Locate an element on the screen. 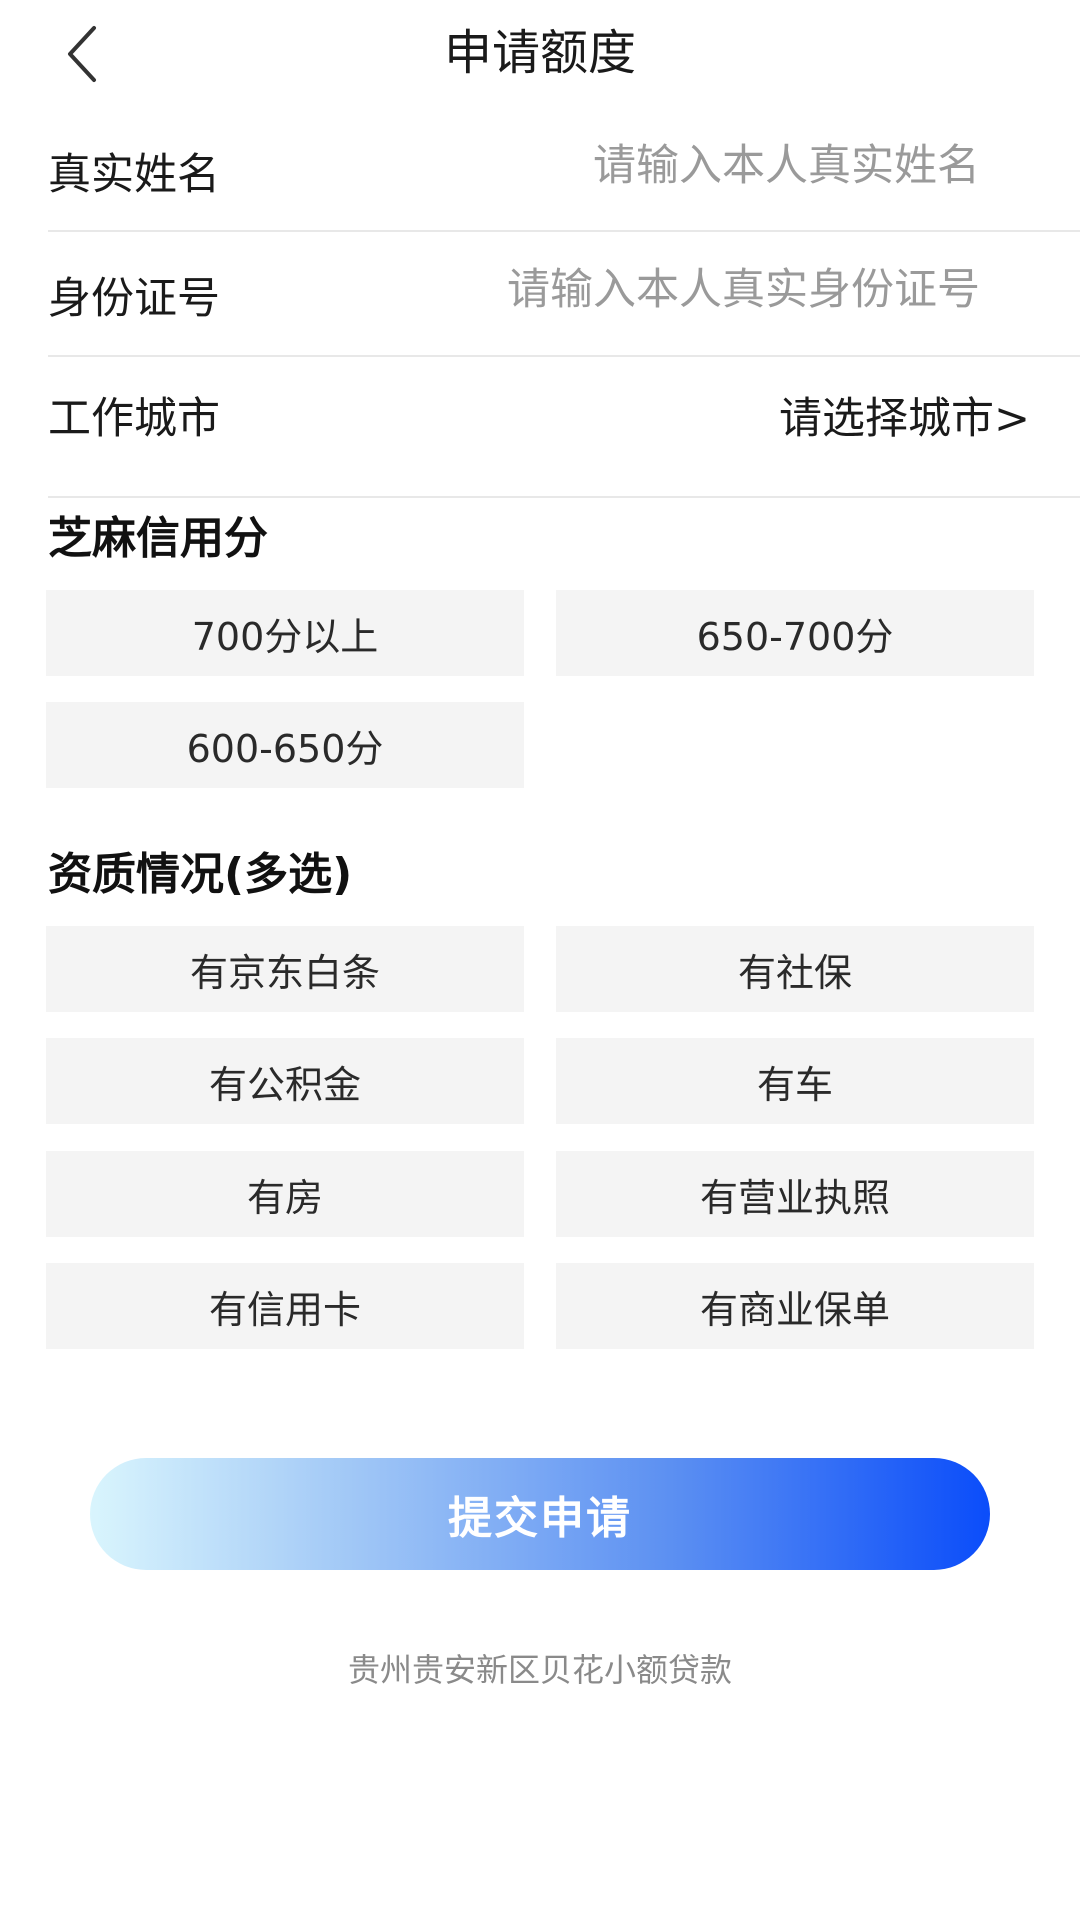 The width and height of the screenshot is (1080, 1920). credit-option-600-650: 600-650分 is located at coordinates (285, 745).